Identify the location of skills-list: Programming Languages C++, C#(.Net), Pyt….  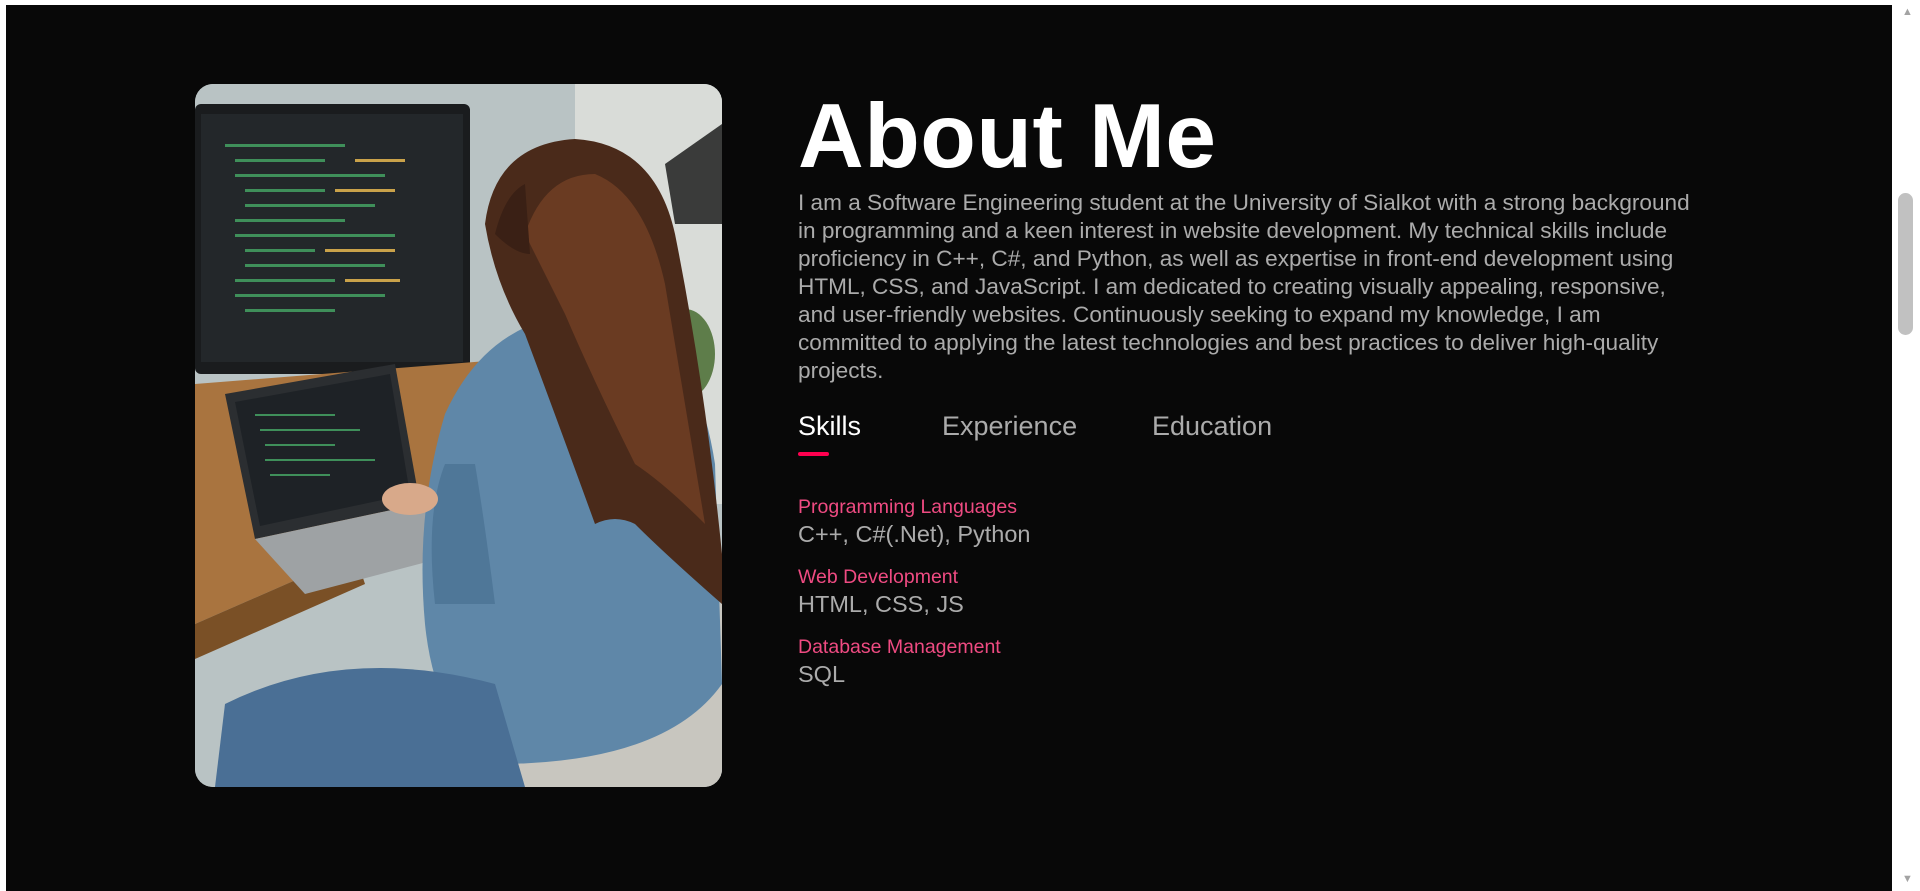
(1258, 592).